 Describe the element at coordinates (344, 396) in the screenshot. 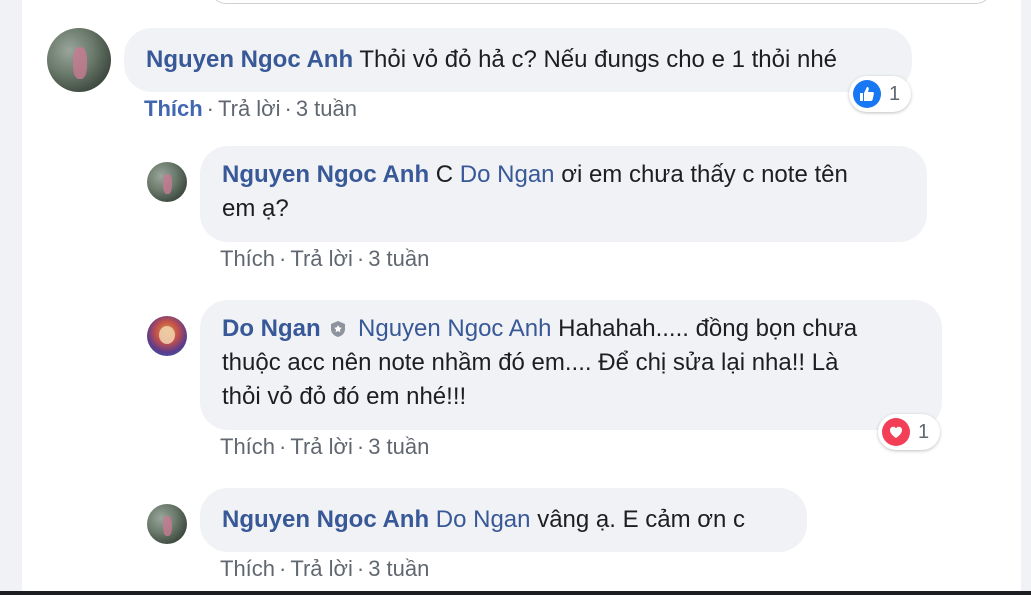

I see `comment-line: thỏi vỏ đỏ đó em nhé!!!` at that location.